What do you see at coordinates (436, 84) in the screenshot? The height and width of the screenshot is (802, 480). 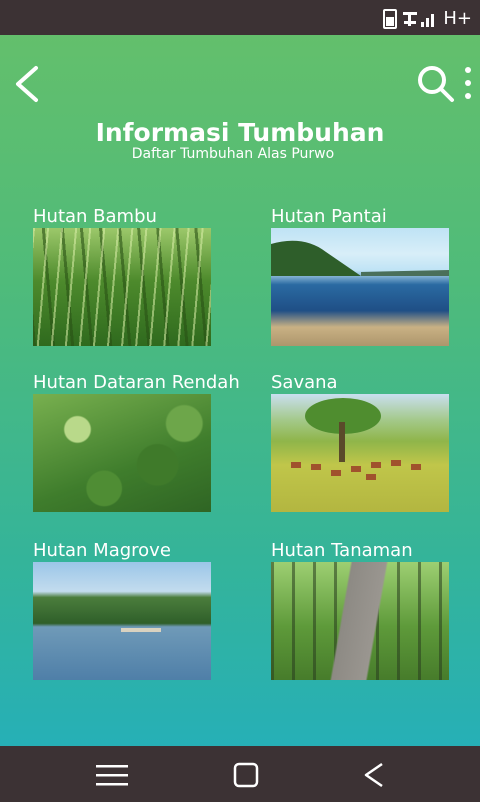 I see `search-icon` at bounding box center [436, 84].